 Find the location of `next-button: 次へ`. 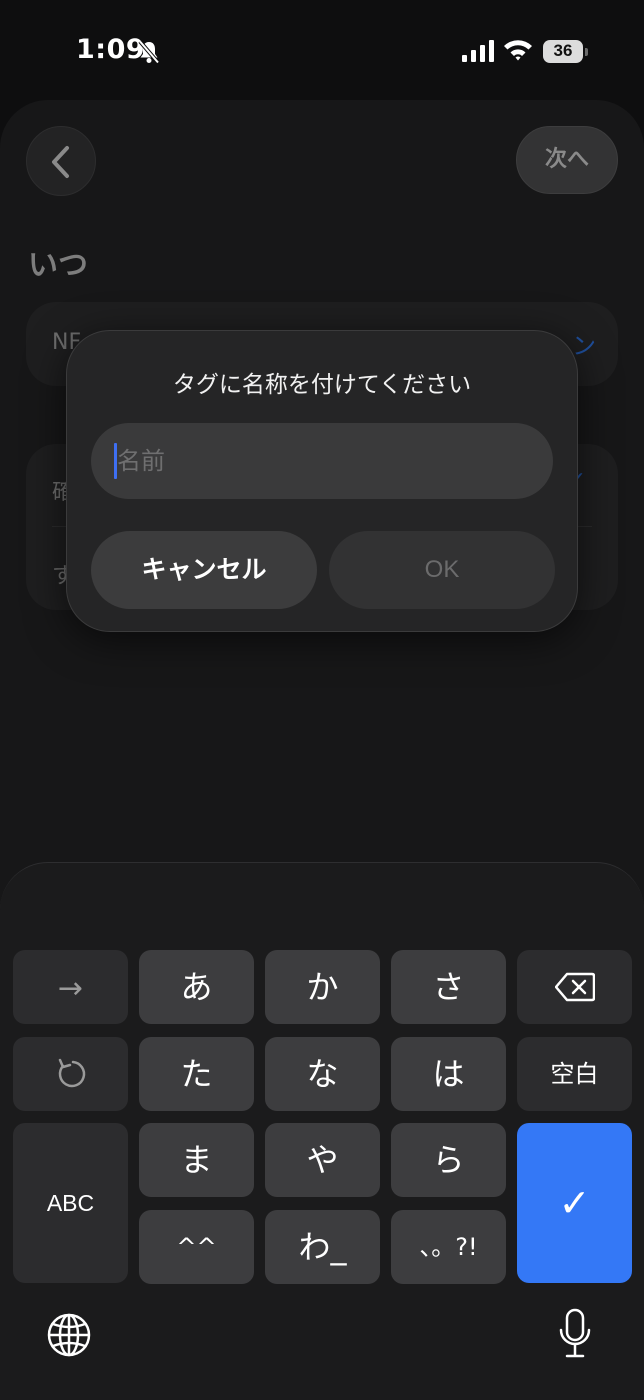

next-button: 次へ is located at coordinates (567, 160).